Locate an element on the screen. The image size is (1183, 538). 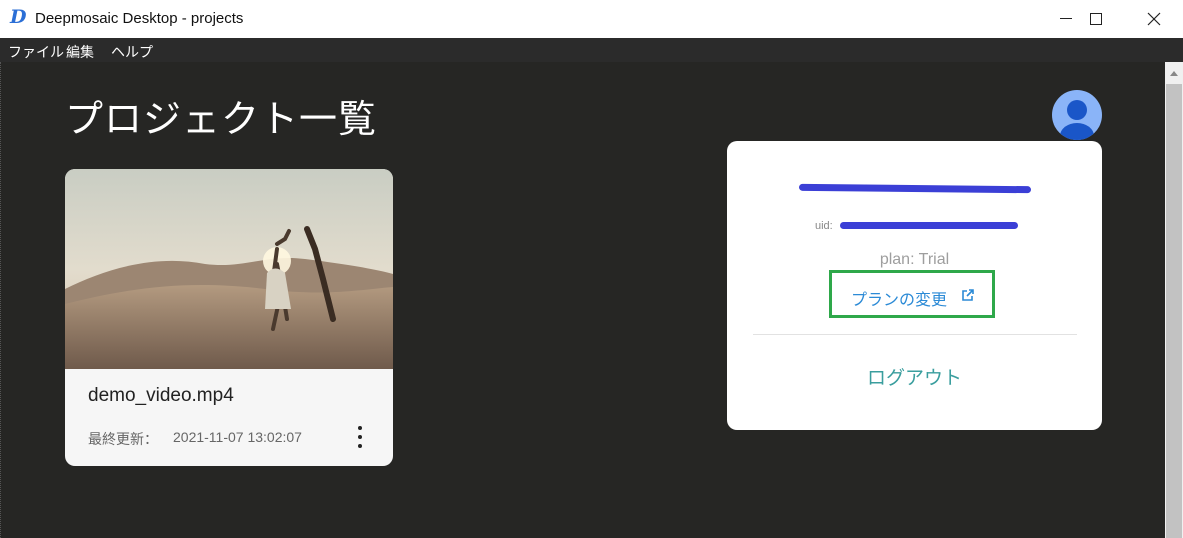
close-icon is located at coordinates (1154, 19).